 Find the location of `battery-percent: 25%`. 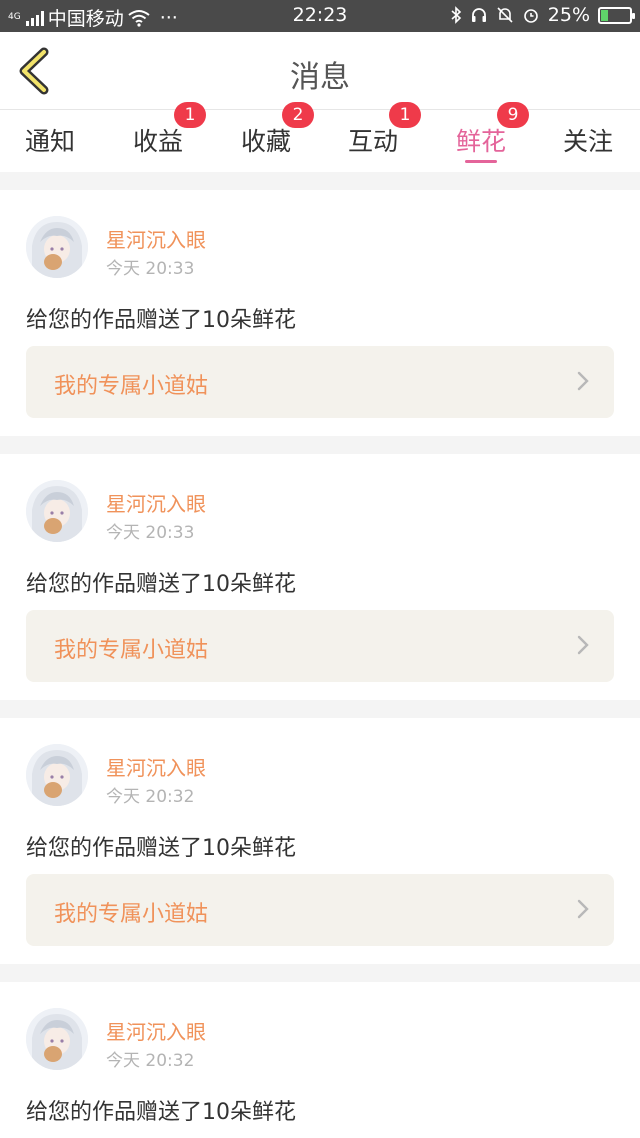

battery-percent: 25% is located at coordinates (568, 15).